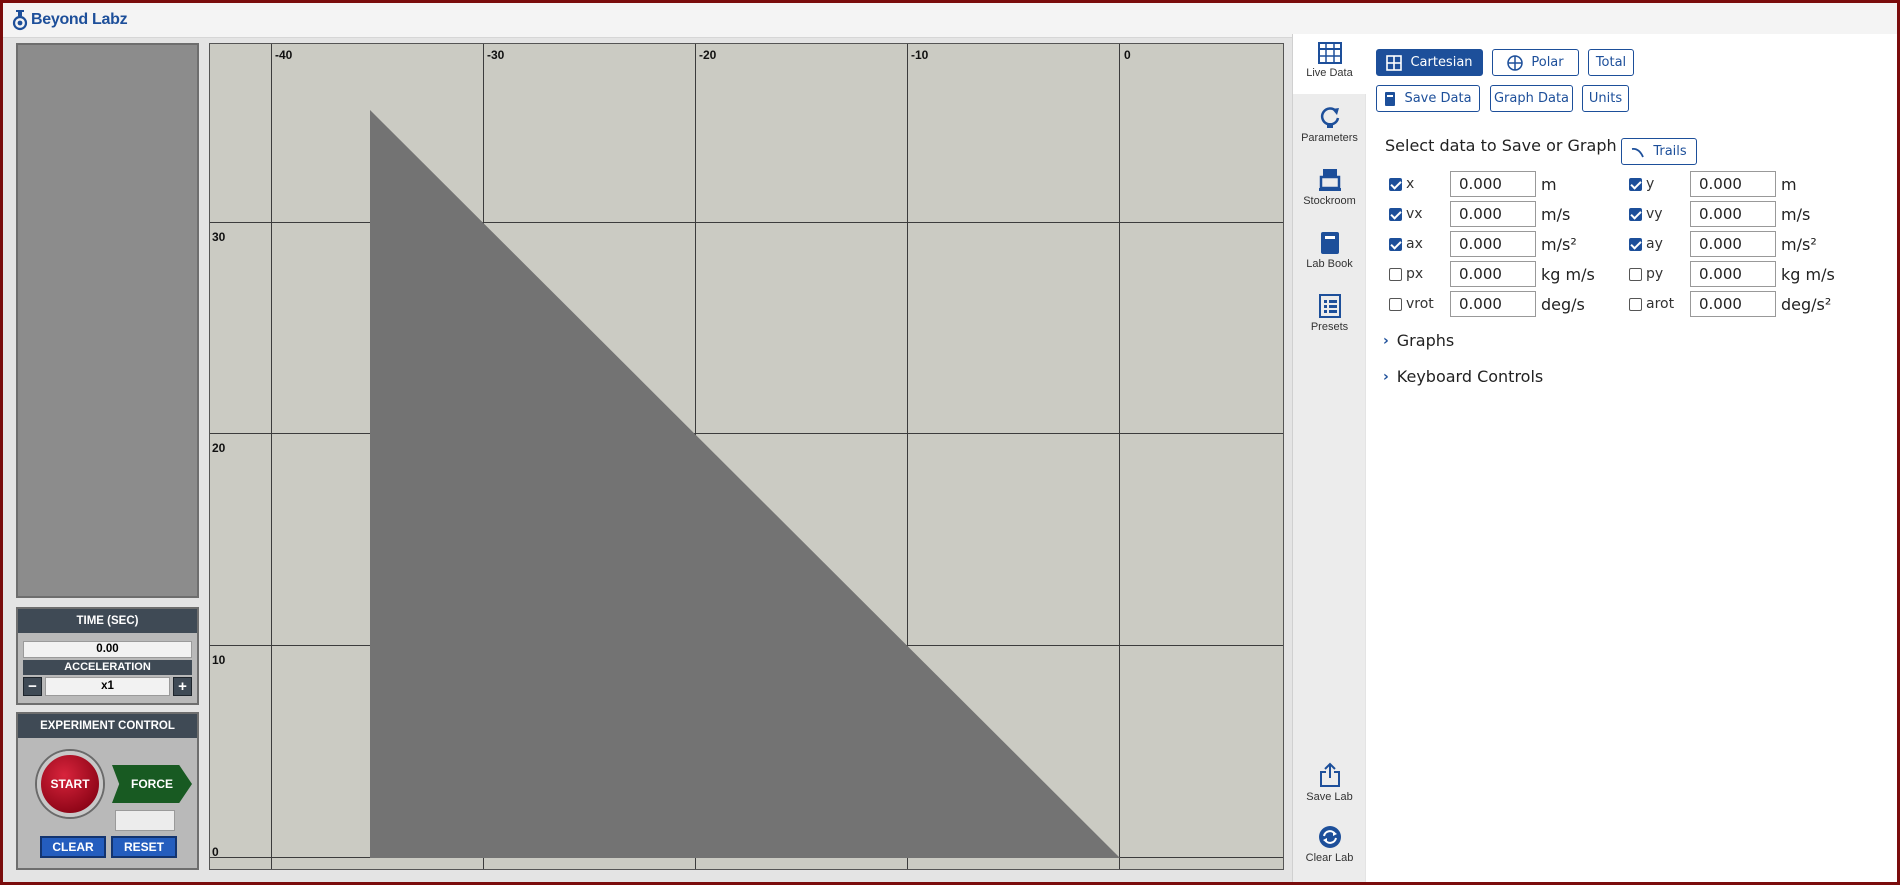 Image resolution: width=1900 pixels, height=885 pixels. Describe the element at coordinates (1531, 98) in the screenshot. I see `graph-data-button: Graph Data` at that location.